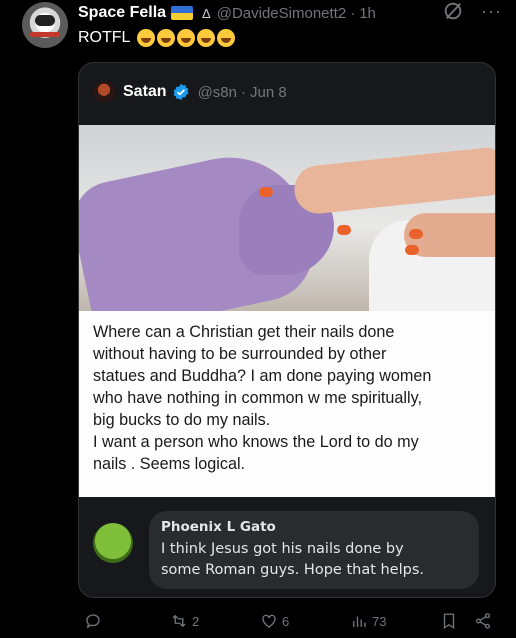 The image size is (516, 638). Describe the element at coordinates (282, 549) in the screenshot. I see `comment-text-line: I think Jesus got his nails done by` at that location.